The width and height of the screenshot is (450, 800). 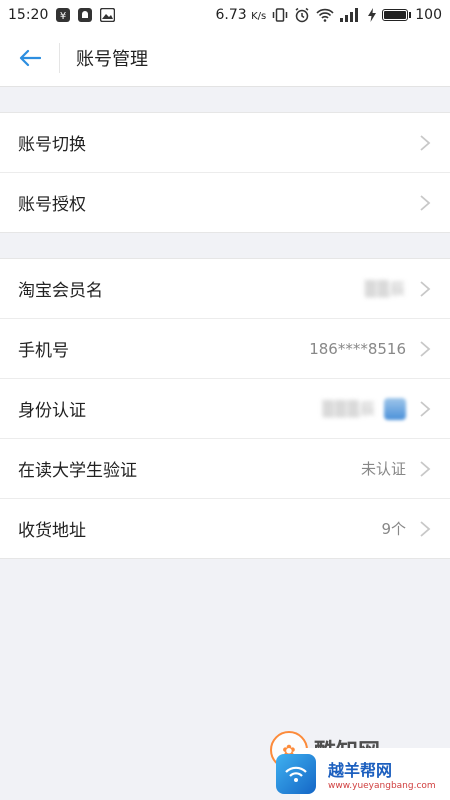 I want to click on row-label: 淘宝会员名, so click(x=60, y=291).